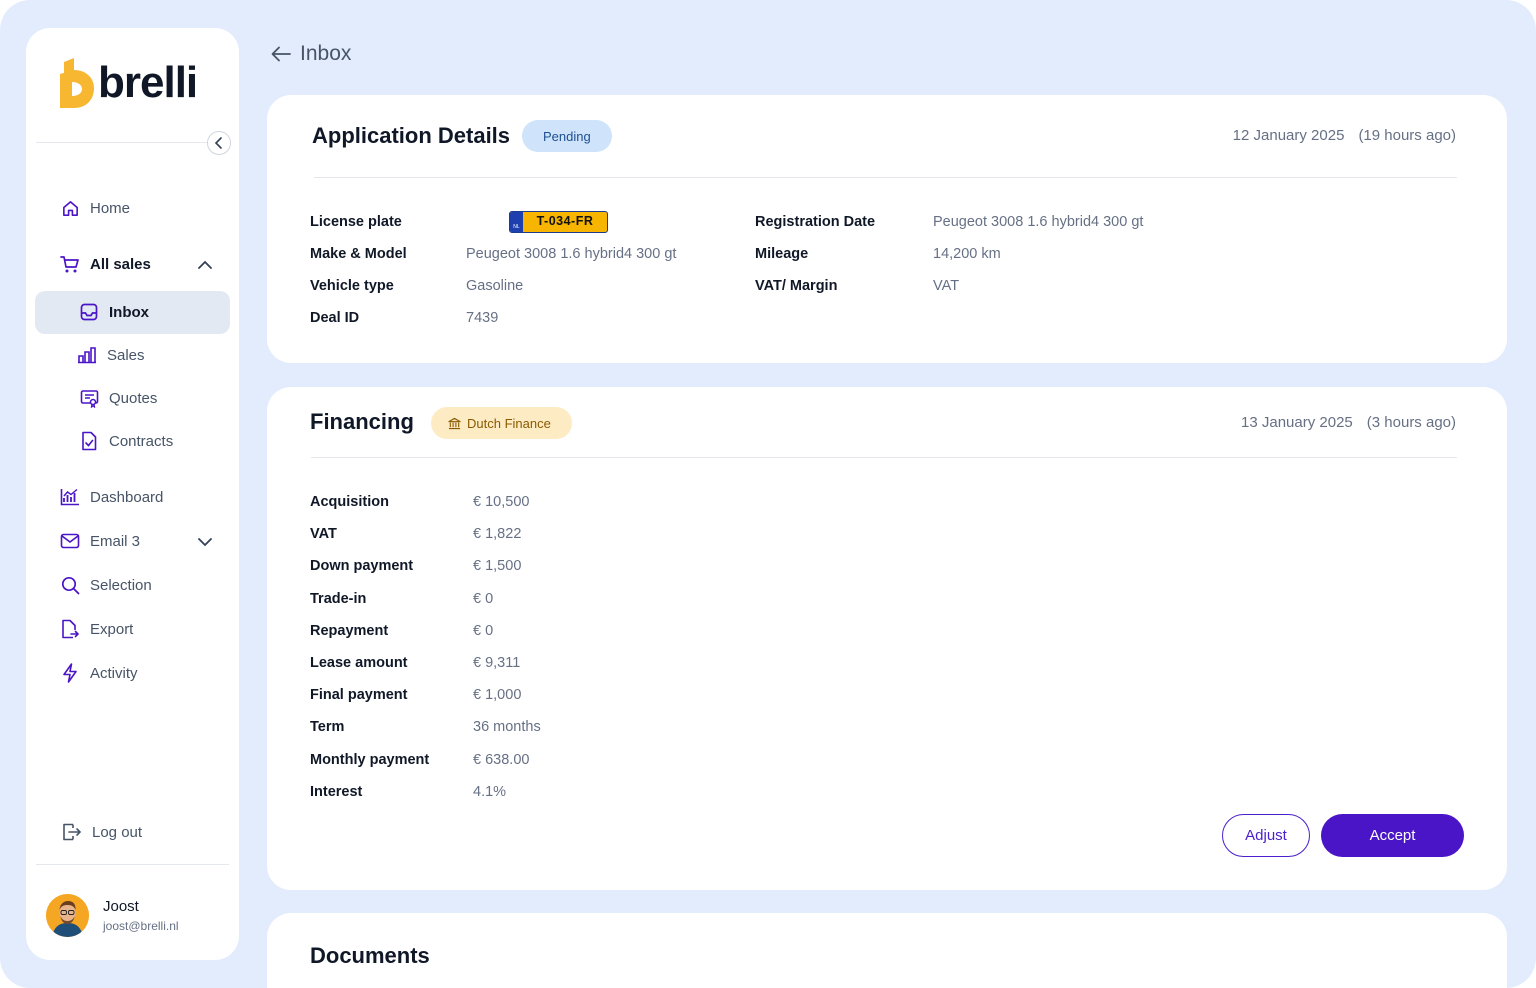 This screenshot has width=1536, height=988. I want to click on financing-row: Trade-in € 0, so click(401, 599).